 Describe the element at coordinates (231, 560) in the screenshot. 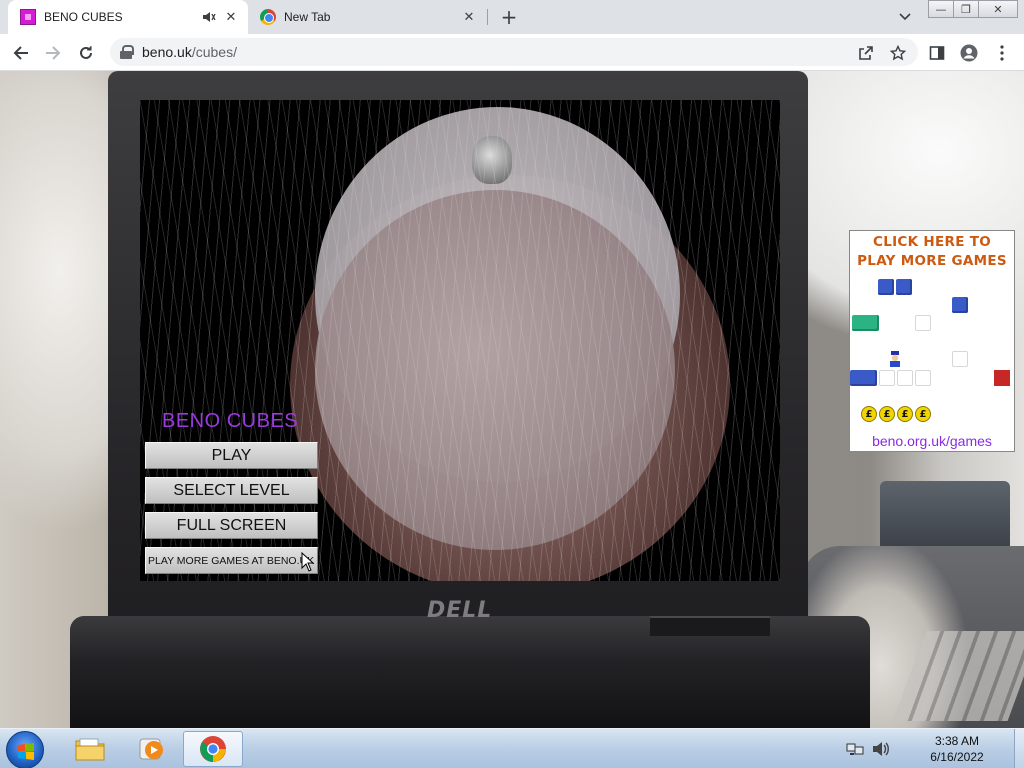

I see `more-games-button: PLAY MORE GAMES AT BENO.UK` at that location.